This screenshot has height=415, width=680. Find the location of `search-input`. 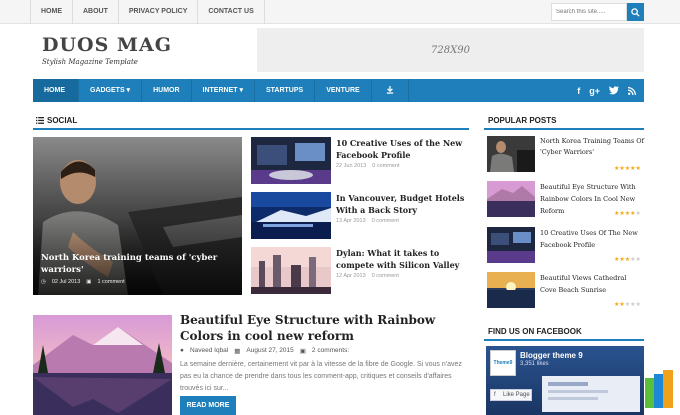

search-input is located at coordinates (589, 12).